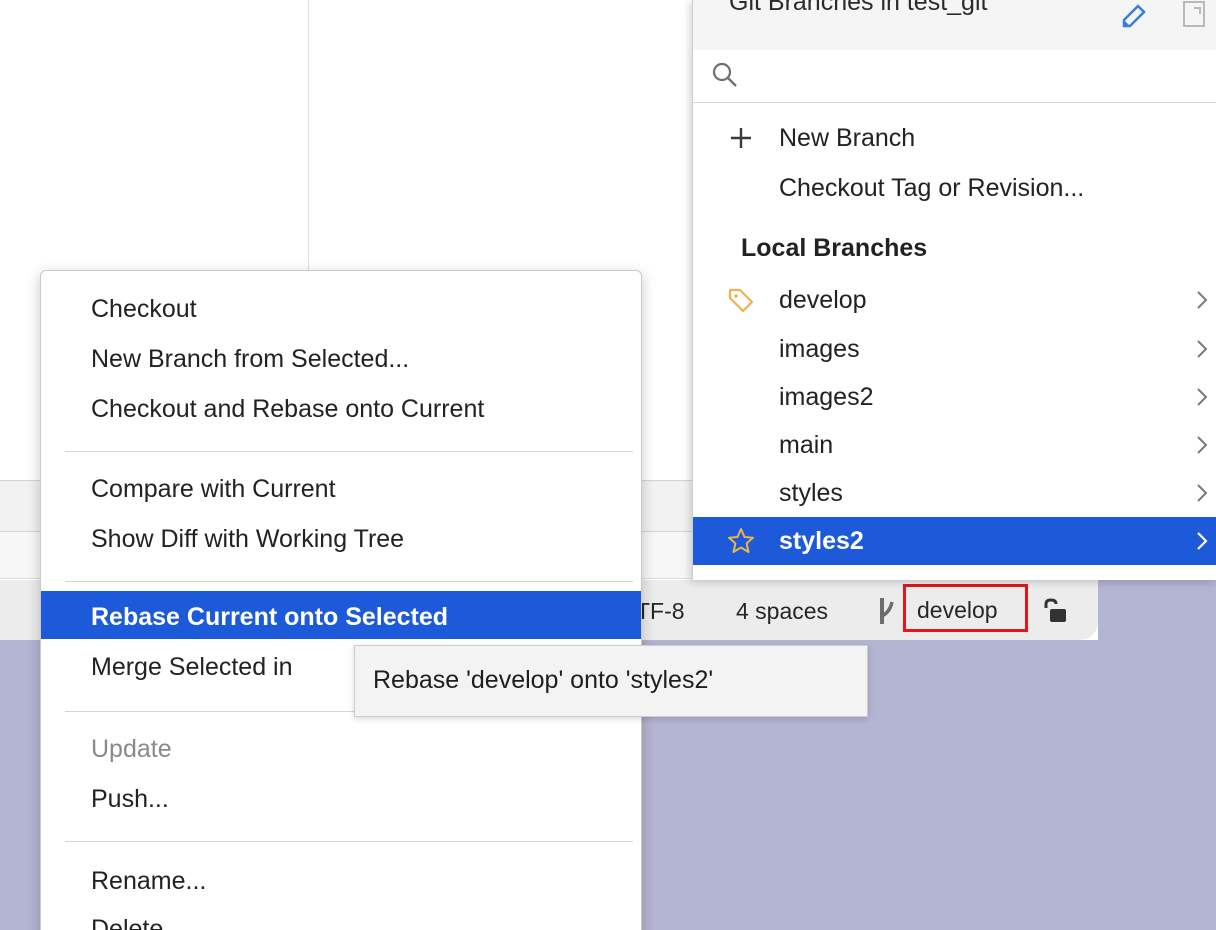 Image resolution: width=1216 pixels, height=930 pixels. I want to click on menu-item-label: Delete, so click(127, 922).